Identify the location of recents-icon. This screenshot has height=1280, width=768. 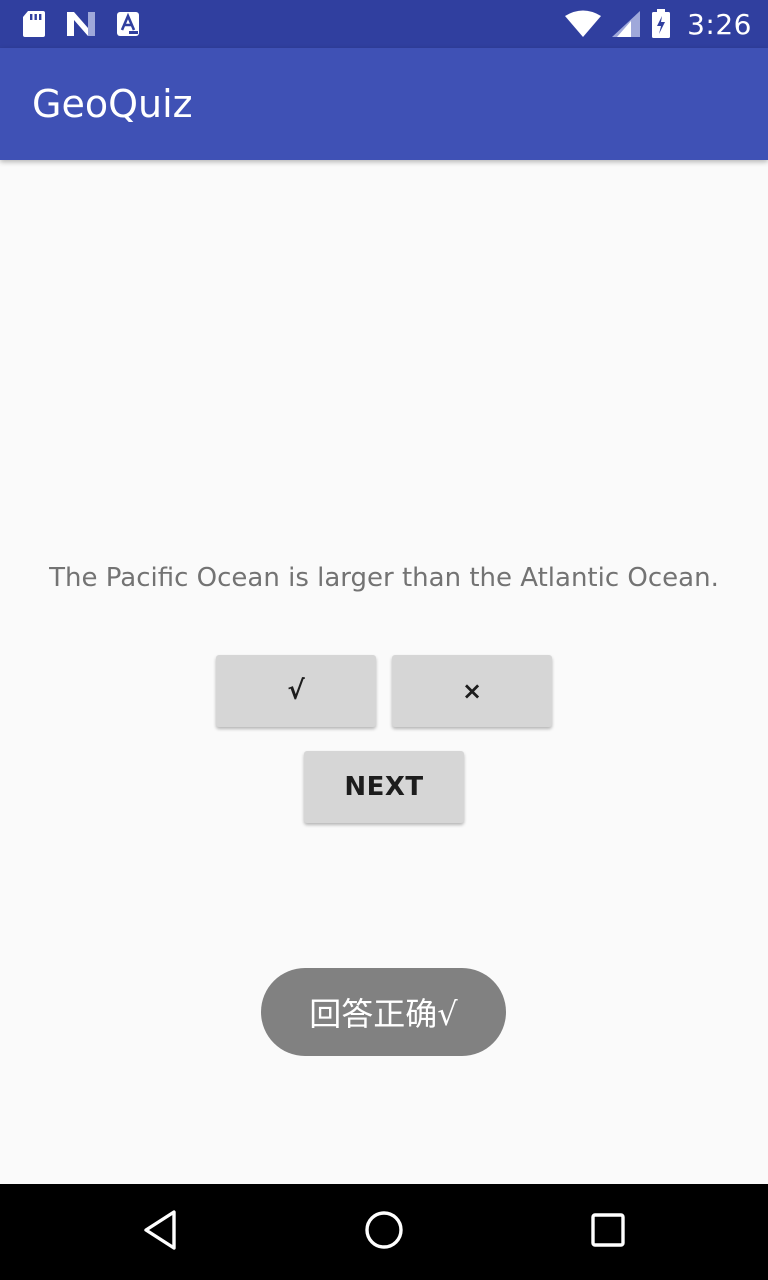
(608, 1232).